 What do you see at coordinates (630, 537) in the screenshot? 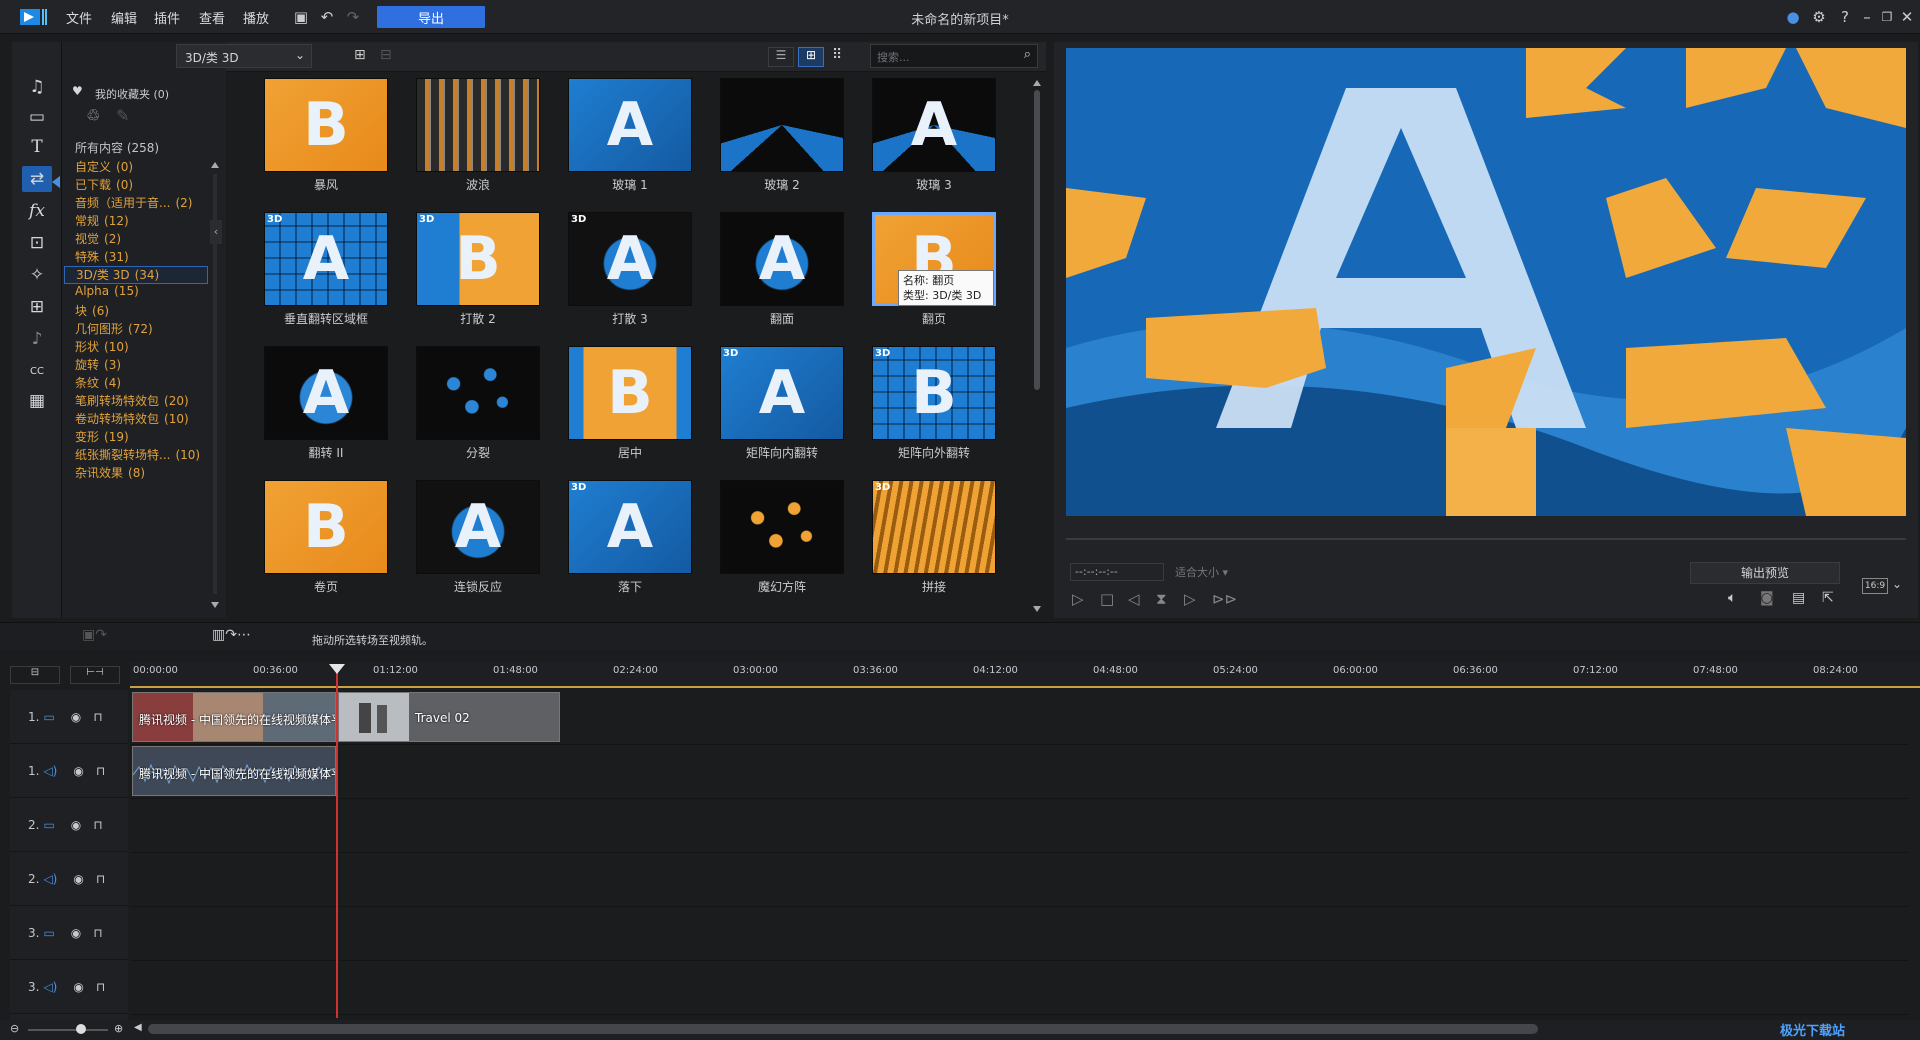
I see `transition-tile: A 3D 落下` at bounding box center [630, 537].